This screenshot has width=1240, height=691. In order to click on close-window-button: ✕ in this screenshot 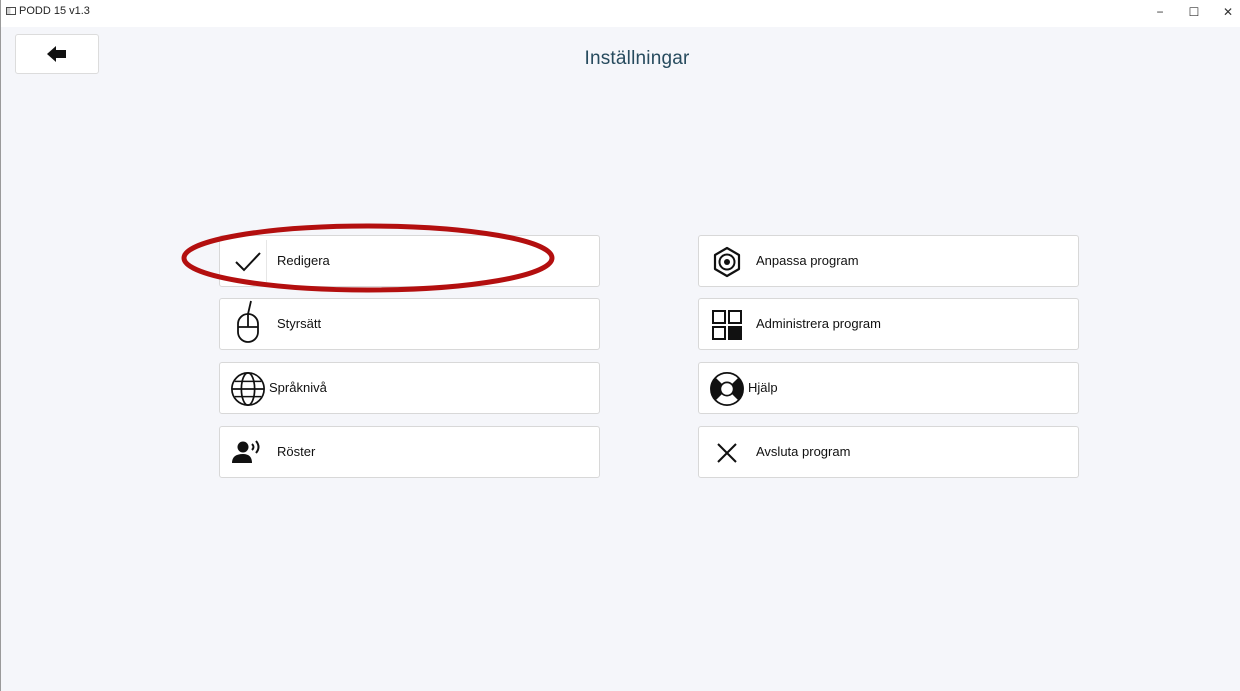, I will do `click(1226, 12)`.